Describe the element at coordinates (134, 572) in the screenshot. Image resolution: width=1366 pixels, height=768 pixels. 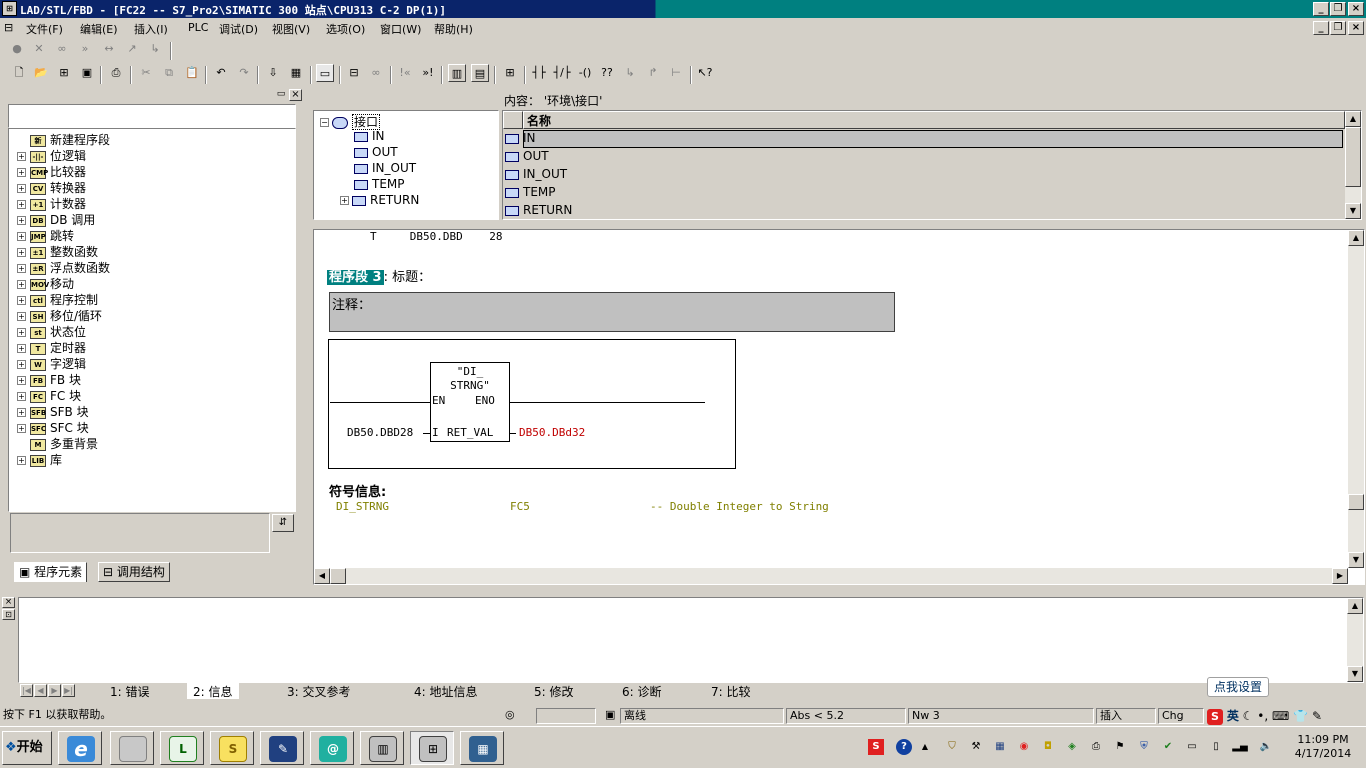
I see `tab-call-structure: ⊟ 调用结构` at that location.